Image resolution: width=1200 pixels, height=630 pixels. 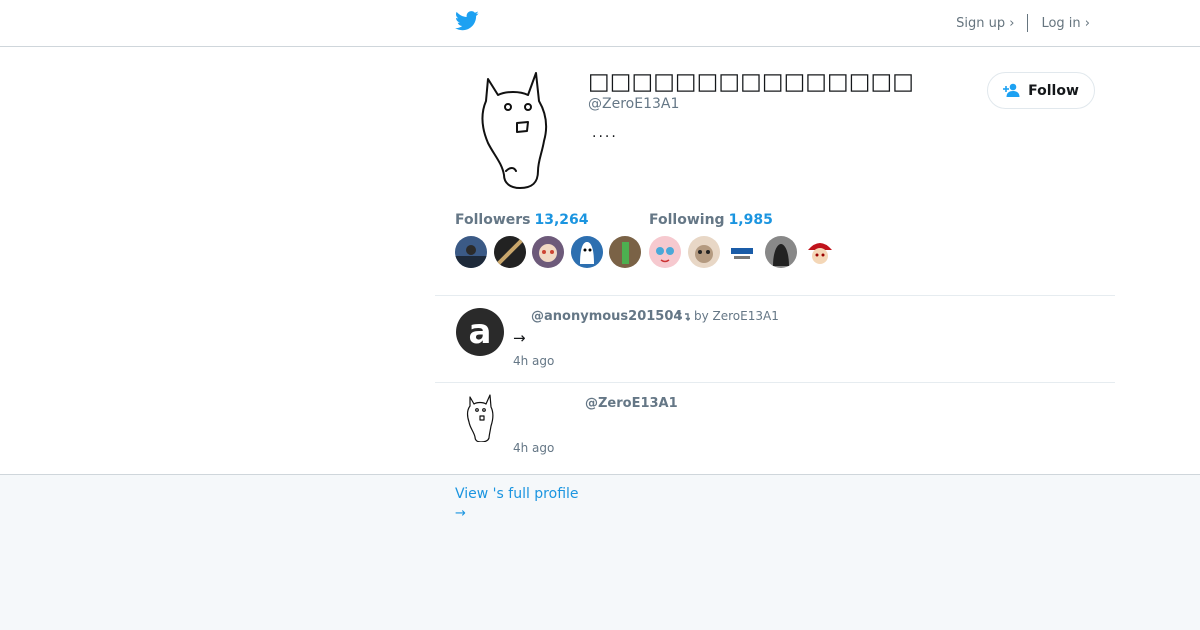 What do you see at coordinates (751, 82) in the screenshot?
I see `profile-display-name: □□□□□□□□□□□□□□□` at bounding box center [751, 82].